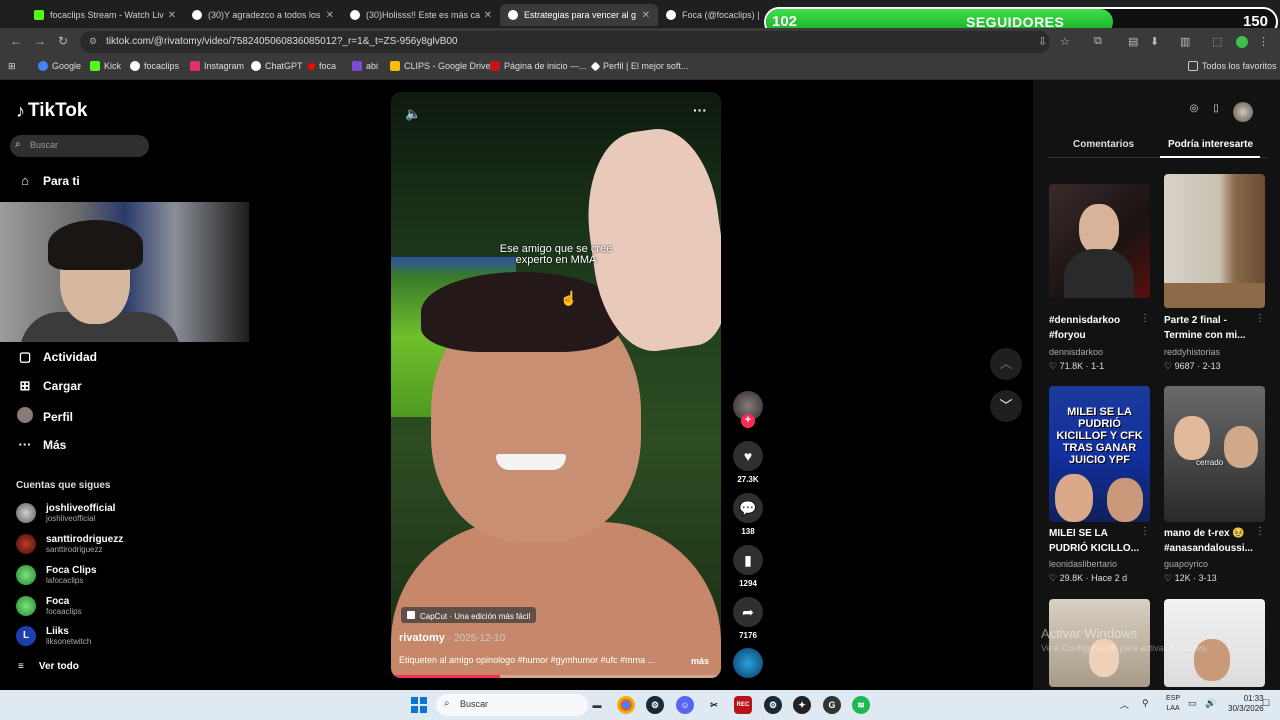 The image size is (1280, 720). I want to click on install-icon: ⇩, so click(1042, 41).